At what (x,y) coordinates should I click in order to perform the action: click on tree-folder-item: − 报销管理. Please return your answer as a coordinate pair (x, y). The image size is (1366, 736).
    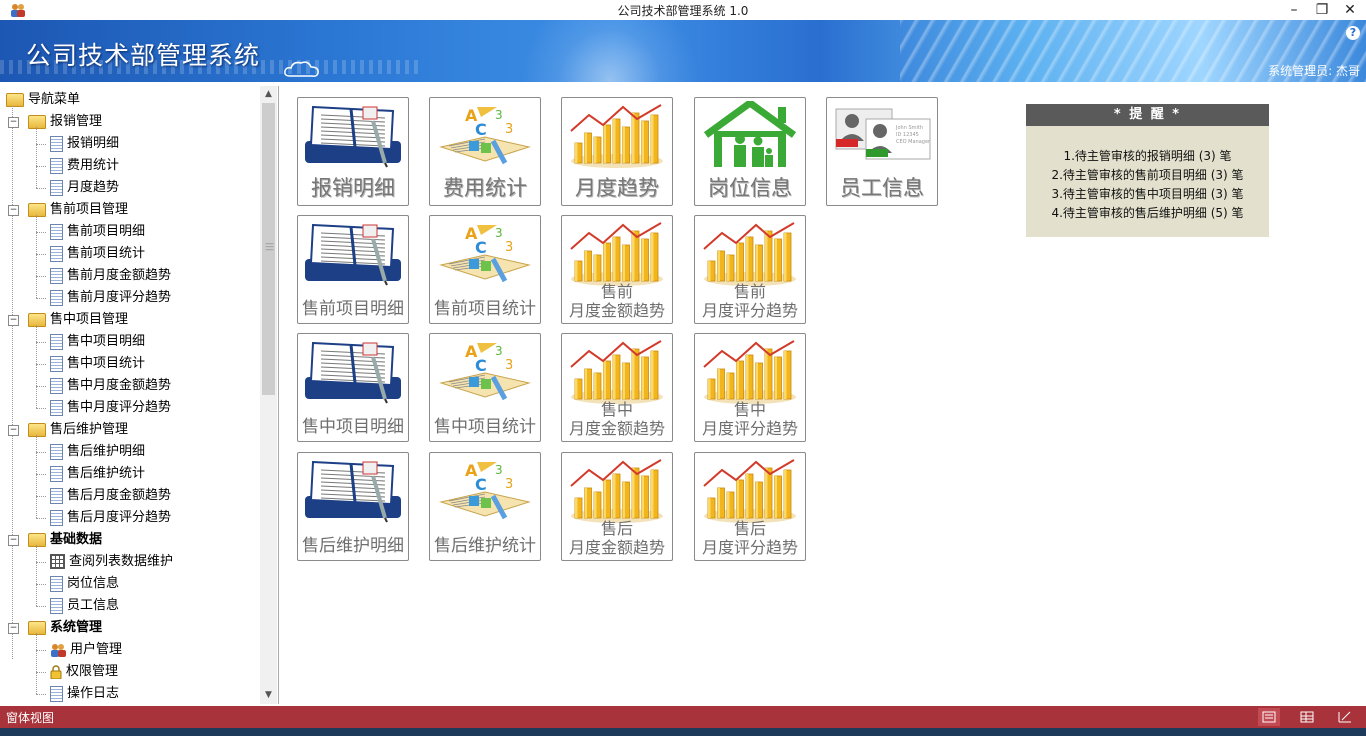
    Looking at the image, I should click on (55, 122).